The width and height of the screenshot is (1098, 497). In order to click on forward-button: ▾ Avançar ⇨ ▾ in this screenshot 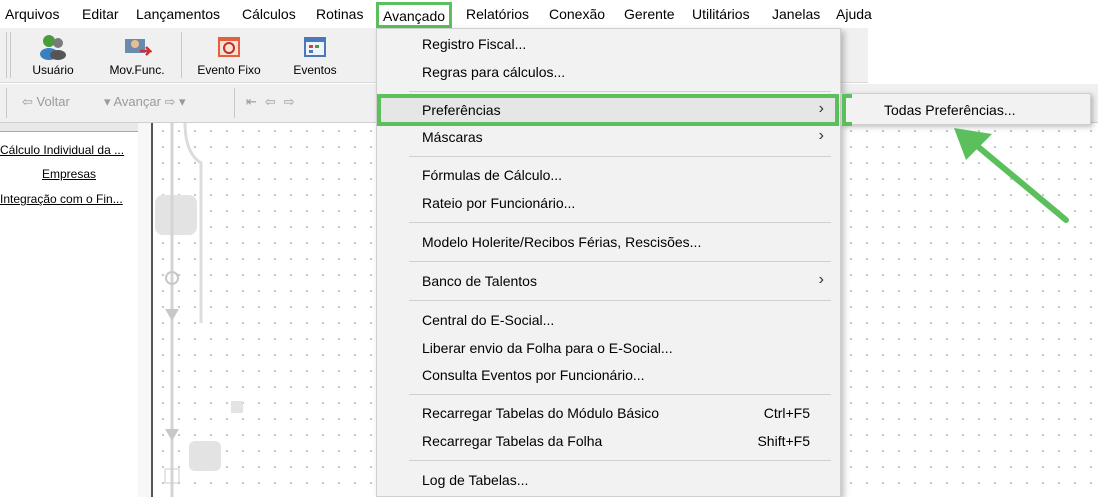, I will do `click(145, 102)`.